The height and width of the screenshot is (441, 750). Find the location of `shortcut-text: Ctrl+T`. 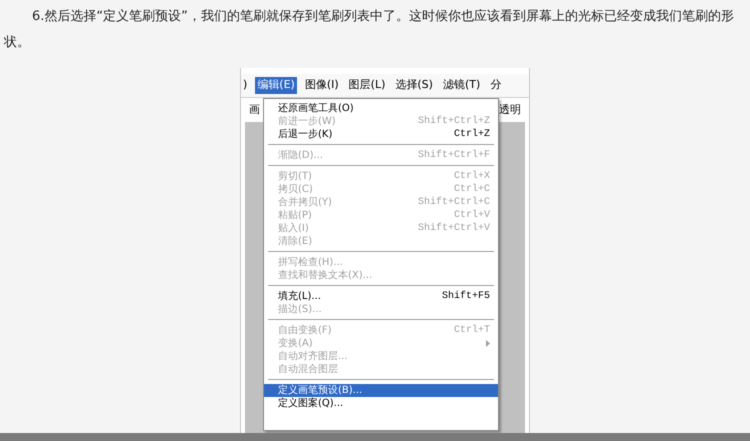

shortcut-text: Ctrl+T is located at coordinates (472, 330).